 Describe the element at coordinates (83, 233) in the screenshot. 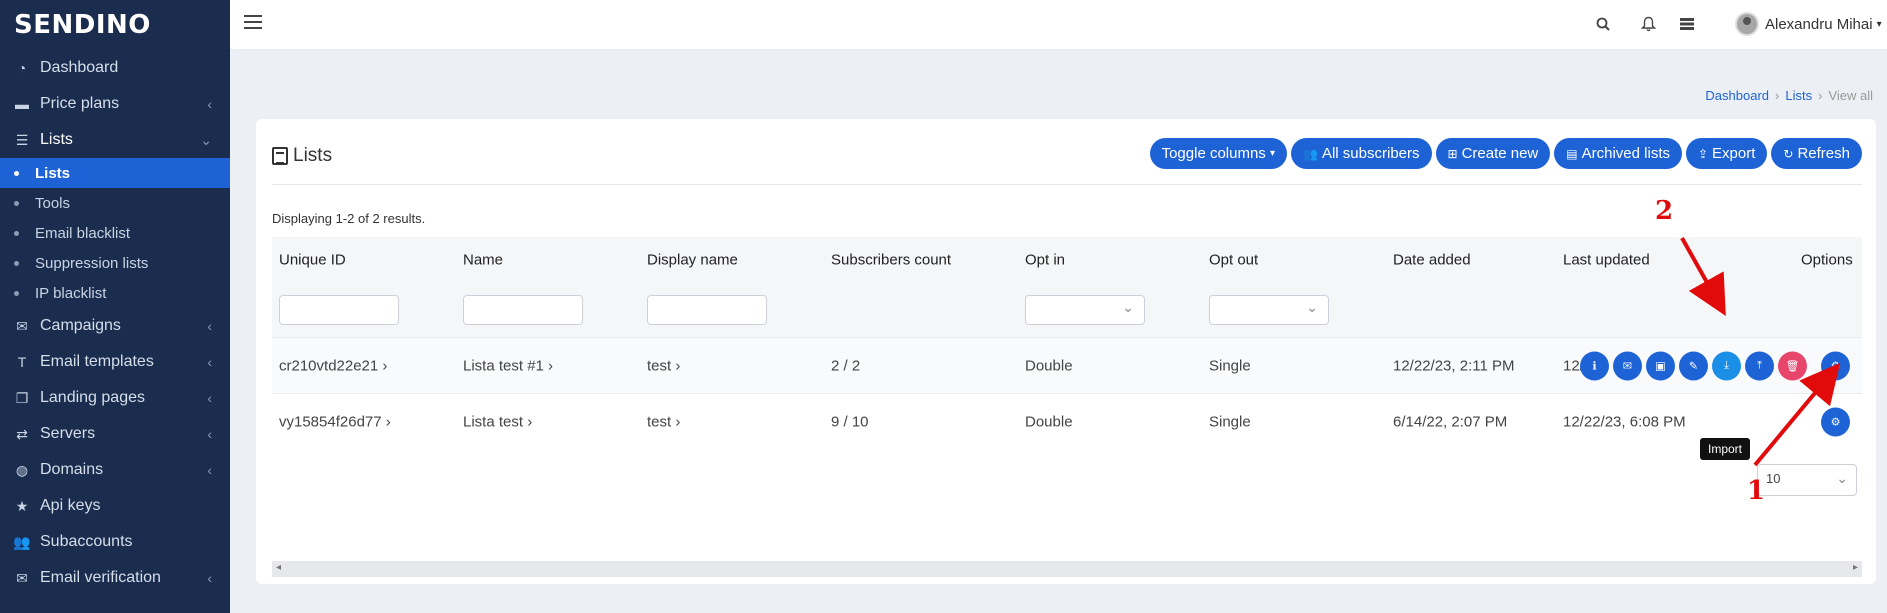

I see `sidebar-subitem-label: Email blacklist` at that location.